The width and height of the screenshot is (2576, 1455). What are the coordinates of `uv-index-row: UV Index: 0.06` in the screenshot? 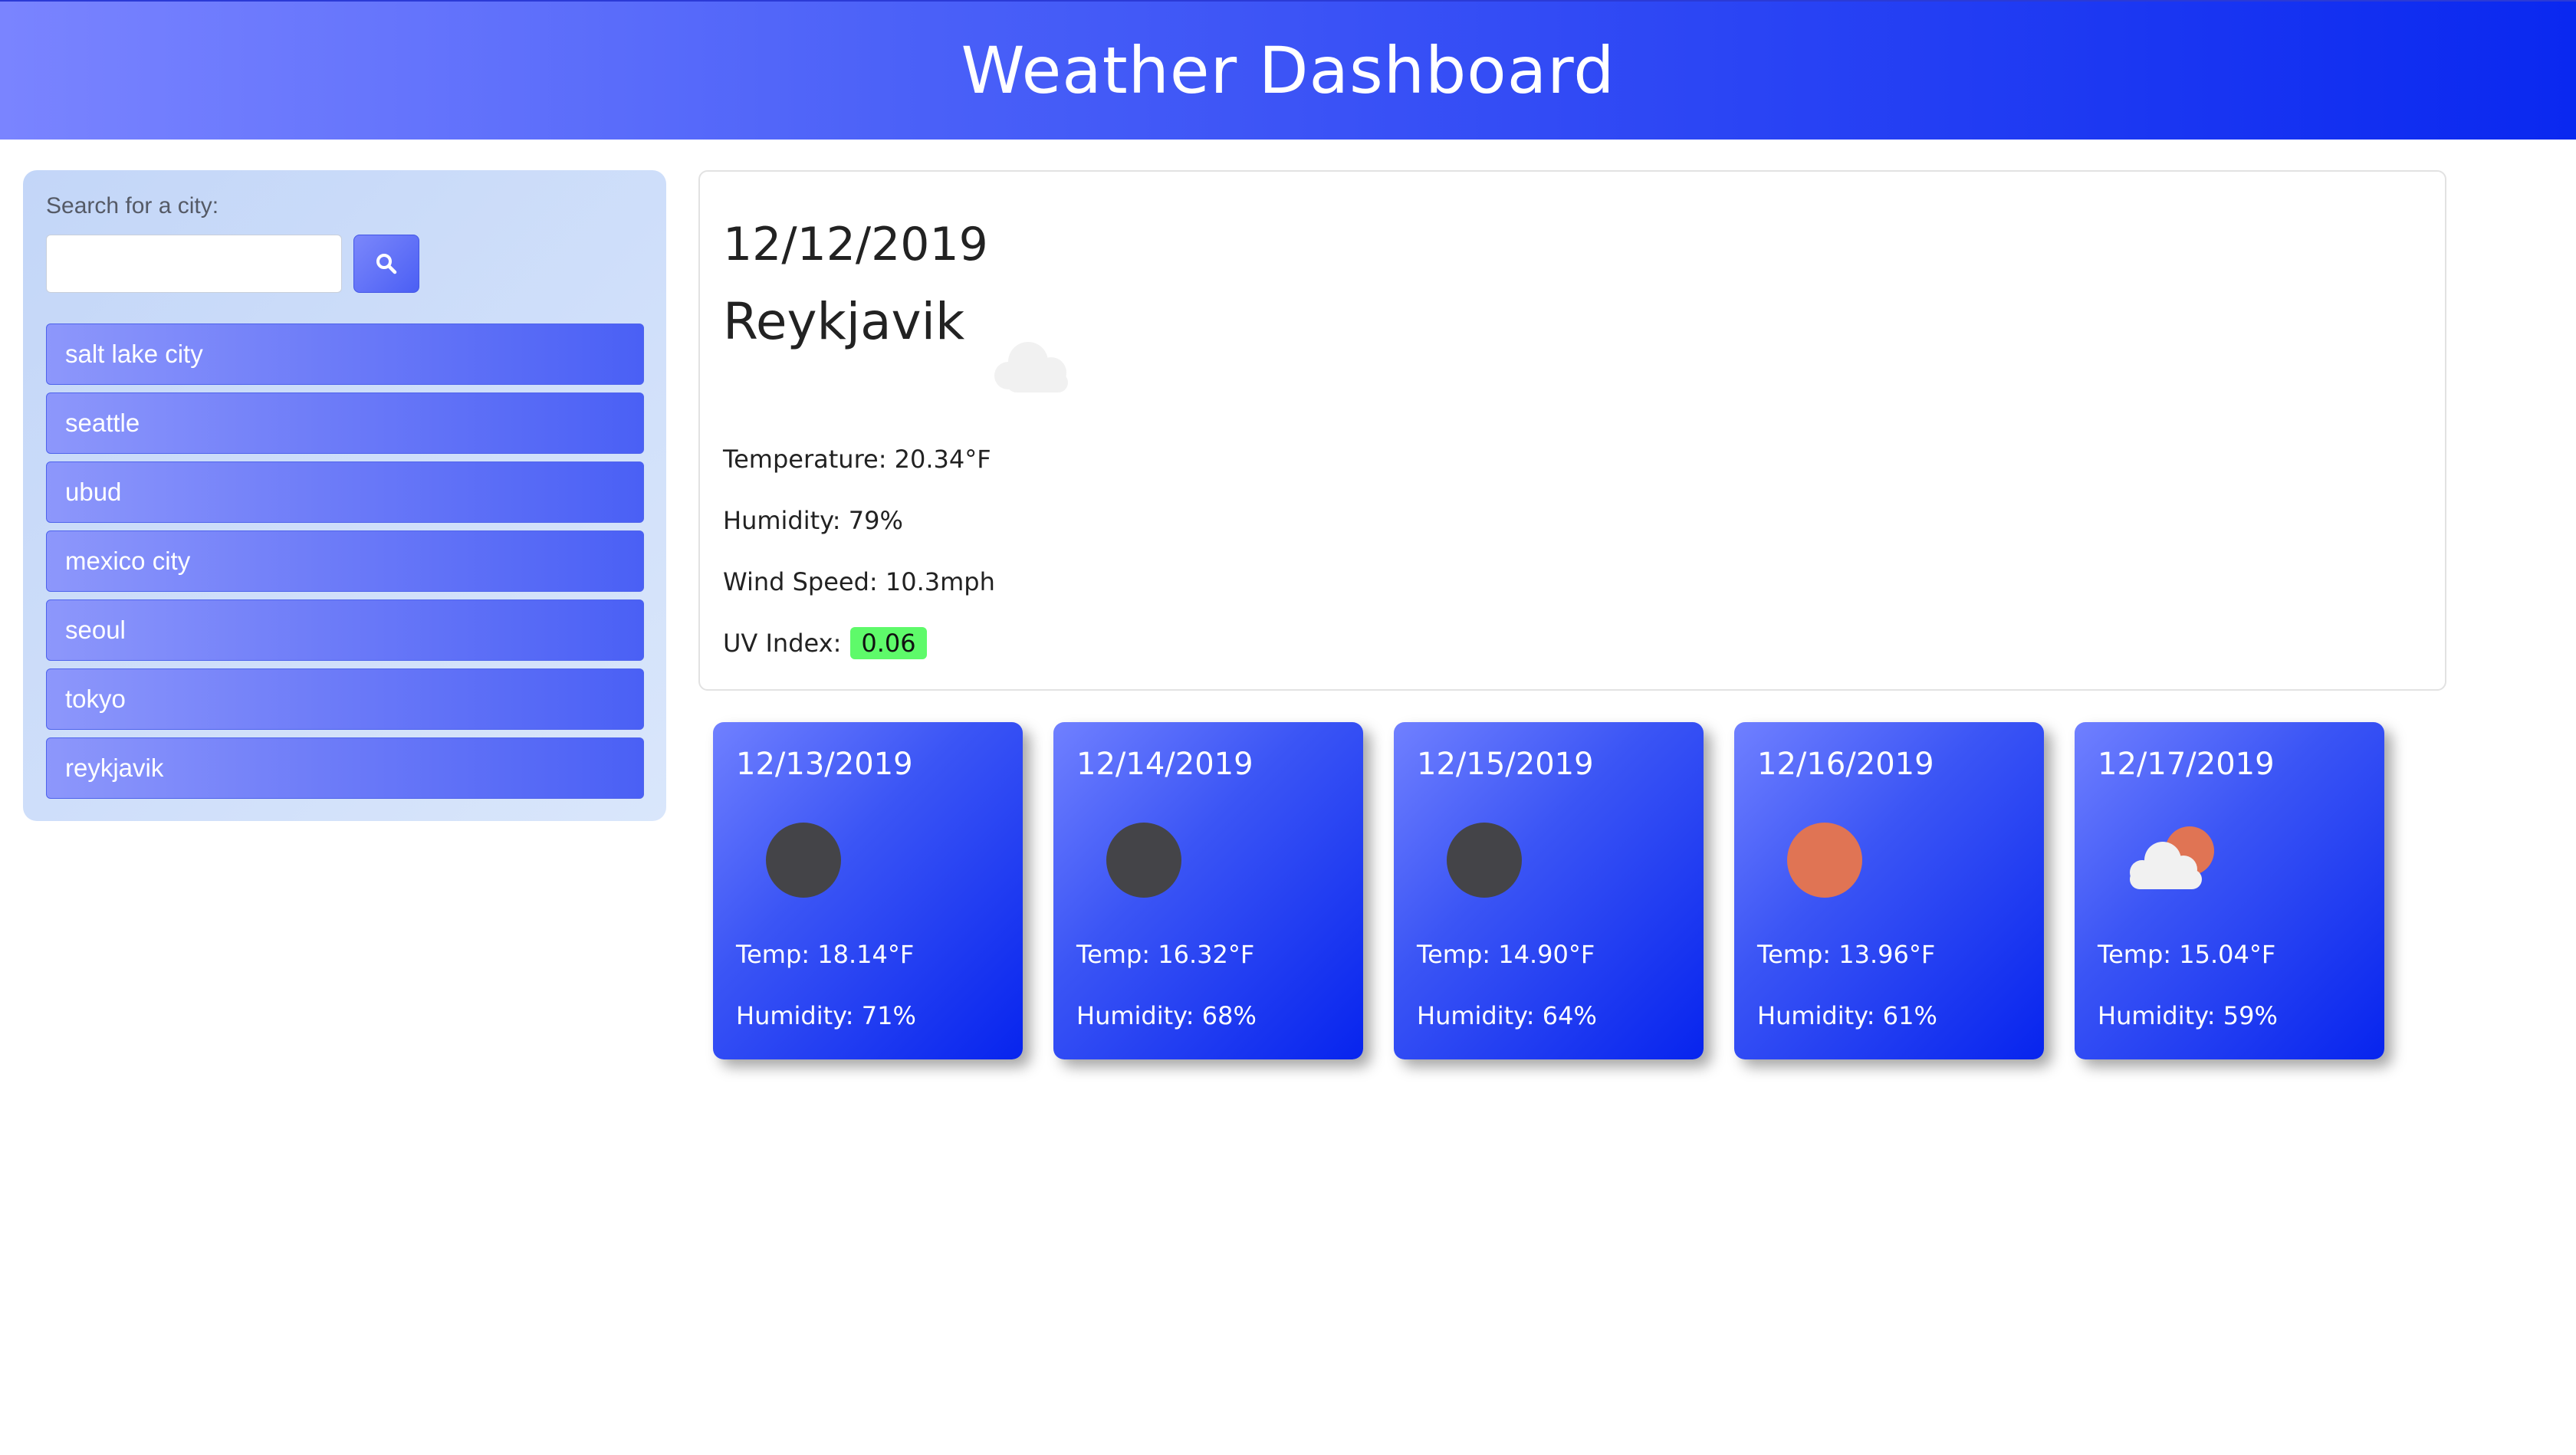 It's located at (825, 643).